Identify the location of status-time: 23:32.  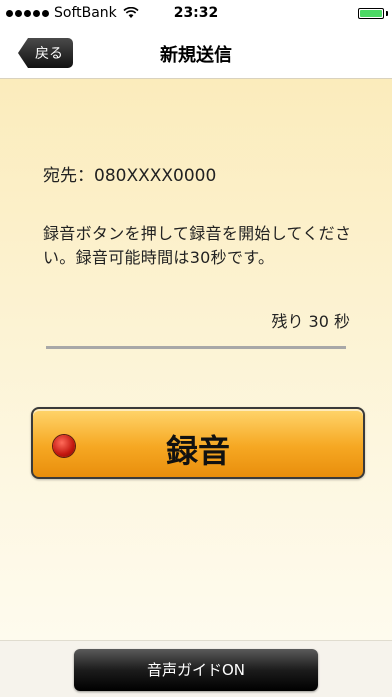
(196, 13).